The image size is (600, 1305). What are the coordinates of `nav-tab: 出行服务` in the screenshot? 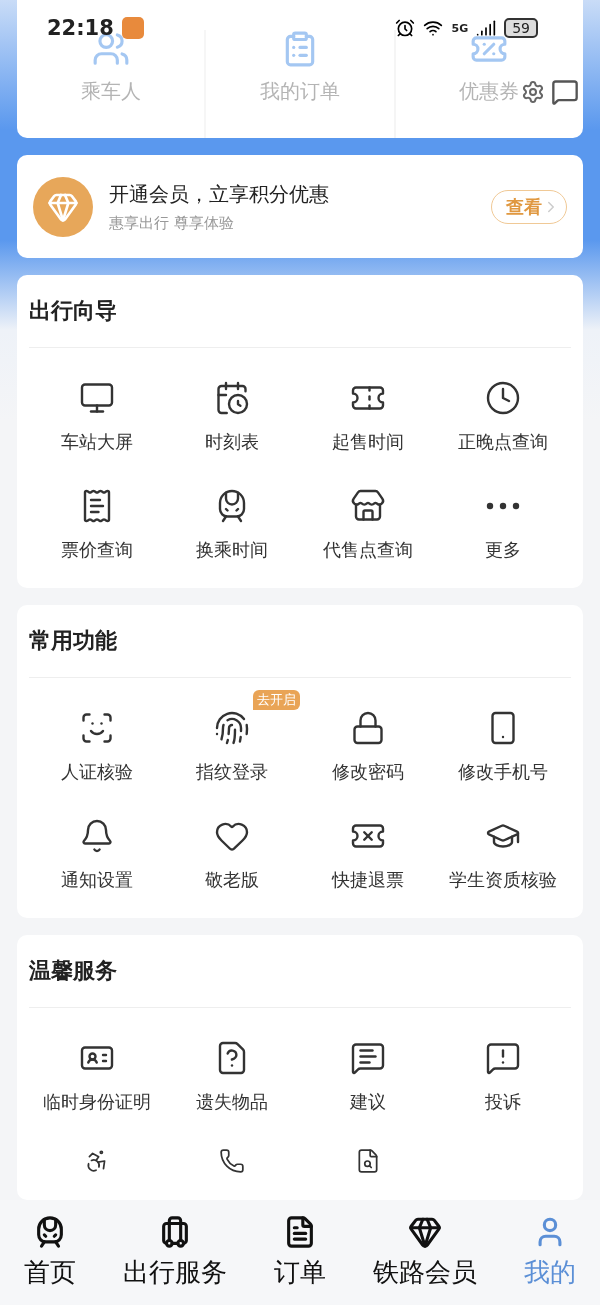 It's located at (174, 1252).